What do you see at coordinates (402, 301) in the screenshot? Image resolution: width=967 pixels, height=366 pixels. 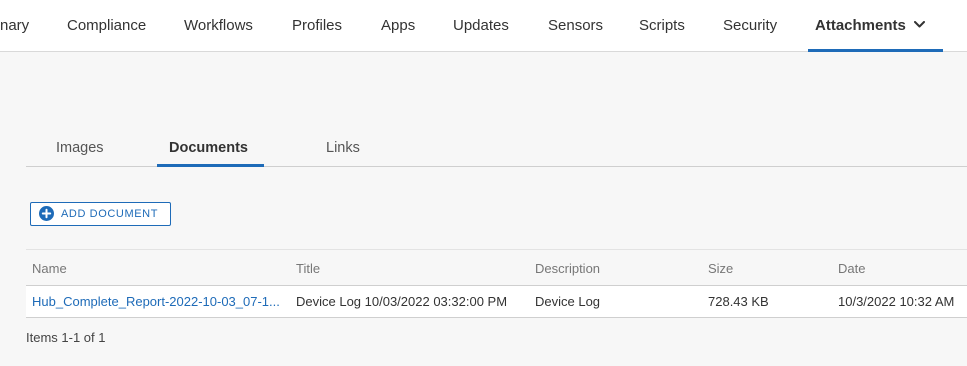 I see `document-title: Device Log 10/03/2022 03:32:00 PM` at bounding box center [402, 301].